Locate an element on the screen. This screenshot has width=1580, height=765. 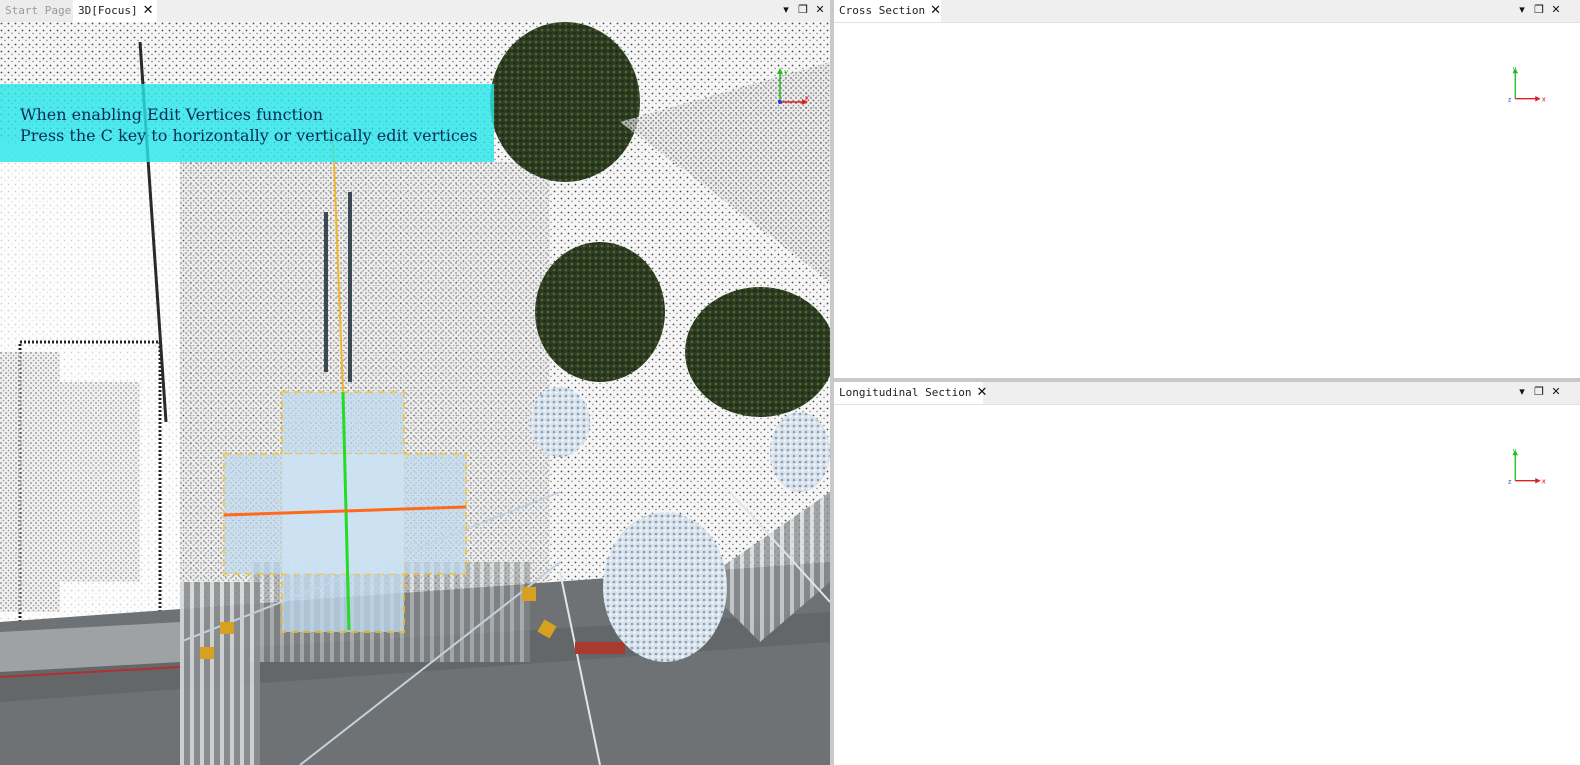
3d-axis-gizmo: y x is located at coordinates (793, 86).